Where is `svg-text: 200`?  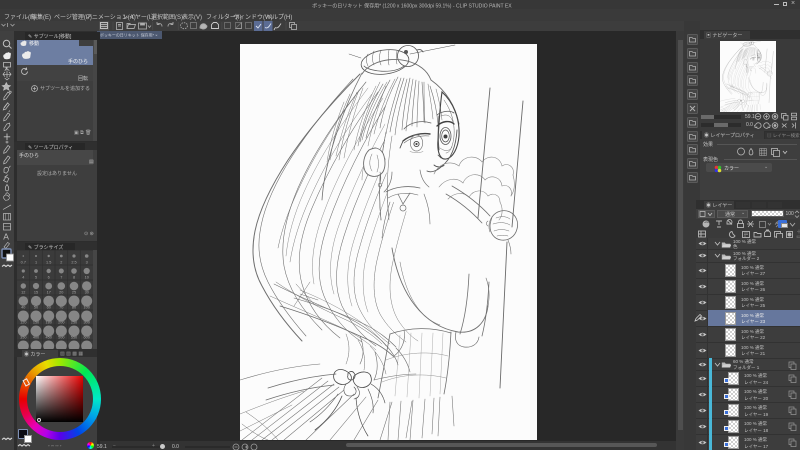
svg-text: 200 is located at coordinates (61, 322).